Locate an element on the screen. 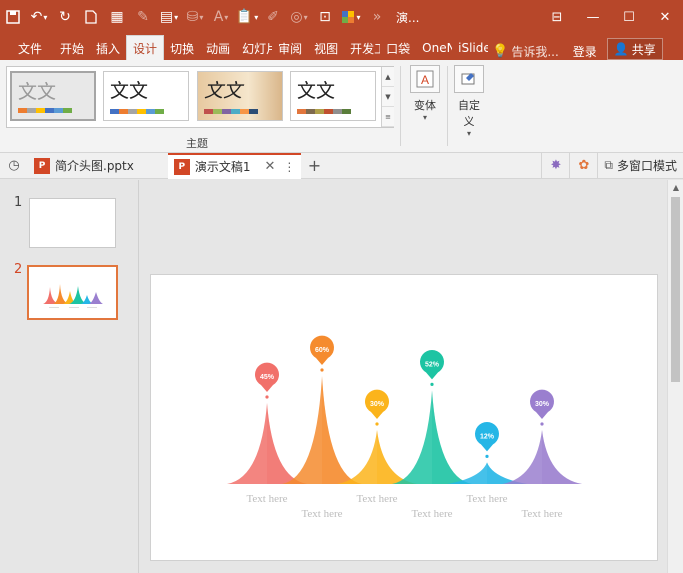 This screenshot has height=573, width=683. save-icon is located at coordinates (13, 17).